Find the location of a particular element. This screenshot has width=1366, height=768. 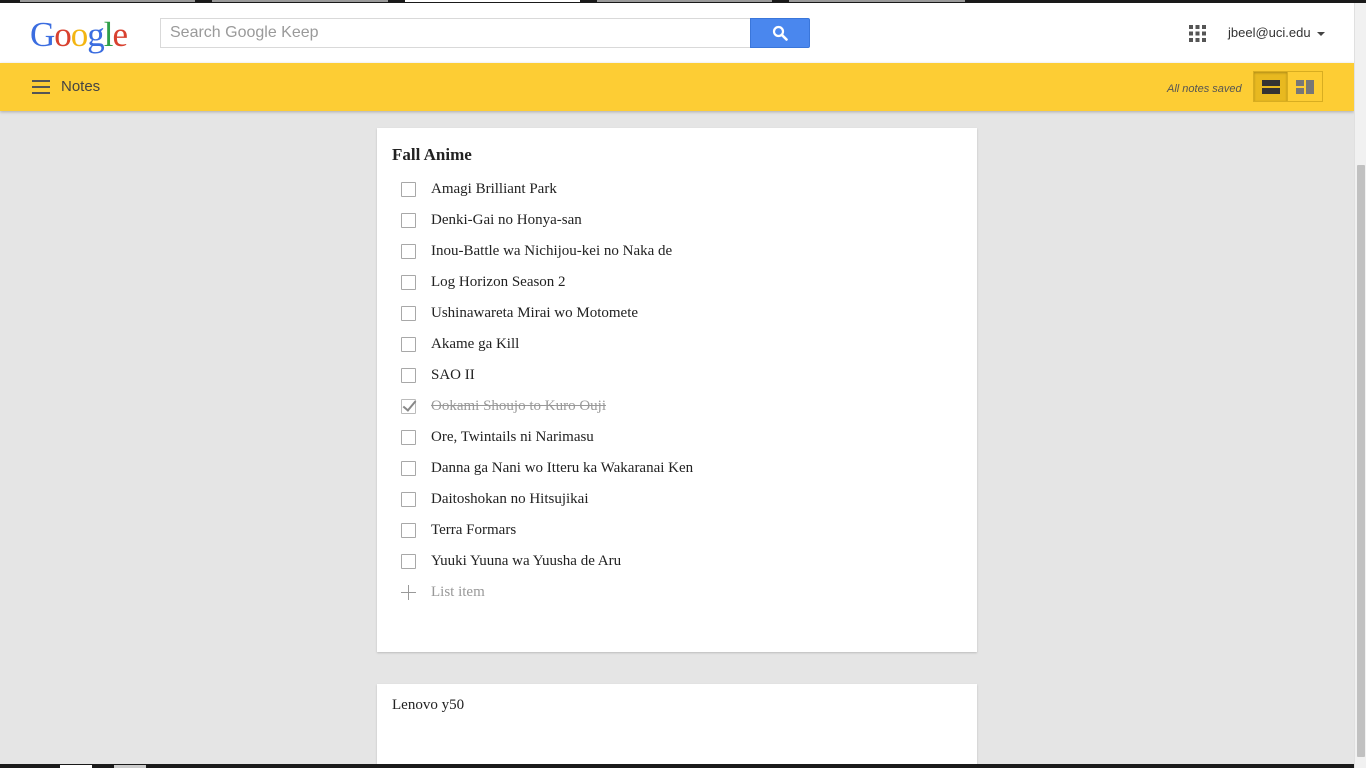

list-item-checked: Ookami Shoujo to Kuro Ouji is located at coordinates (547, 406).